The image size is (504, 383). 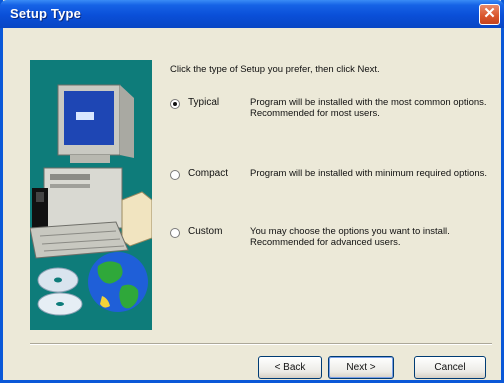 I want to click on close-button: ✕, so click(x=489, y=14).